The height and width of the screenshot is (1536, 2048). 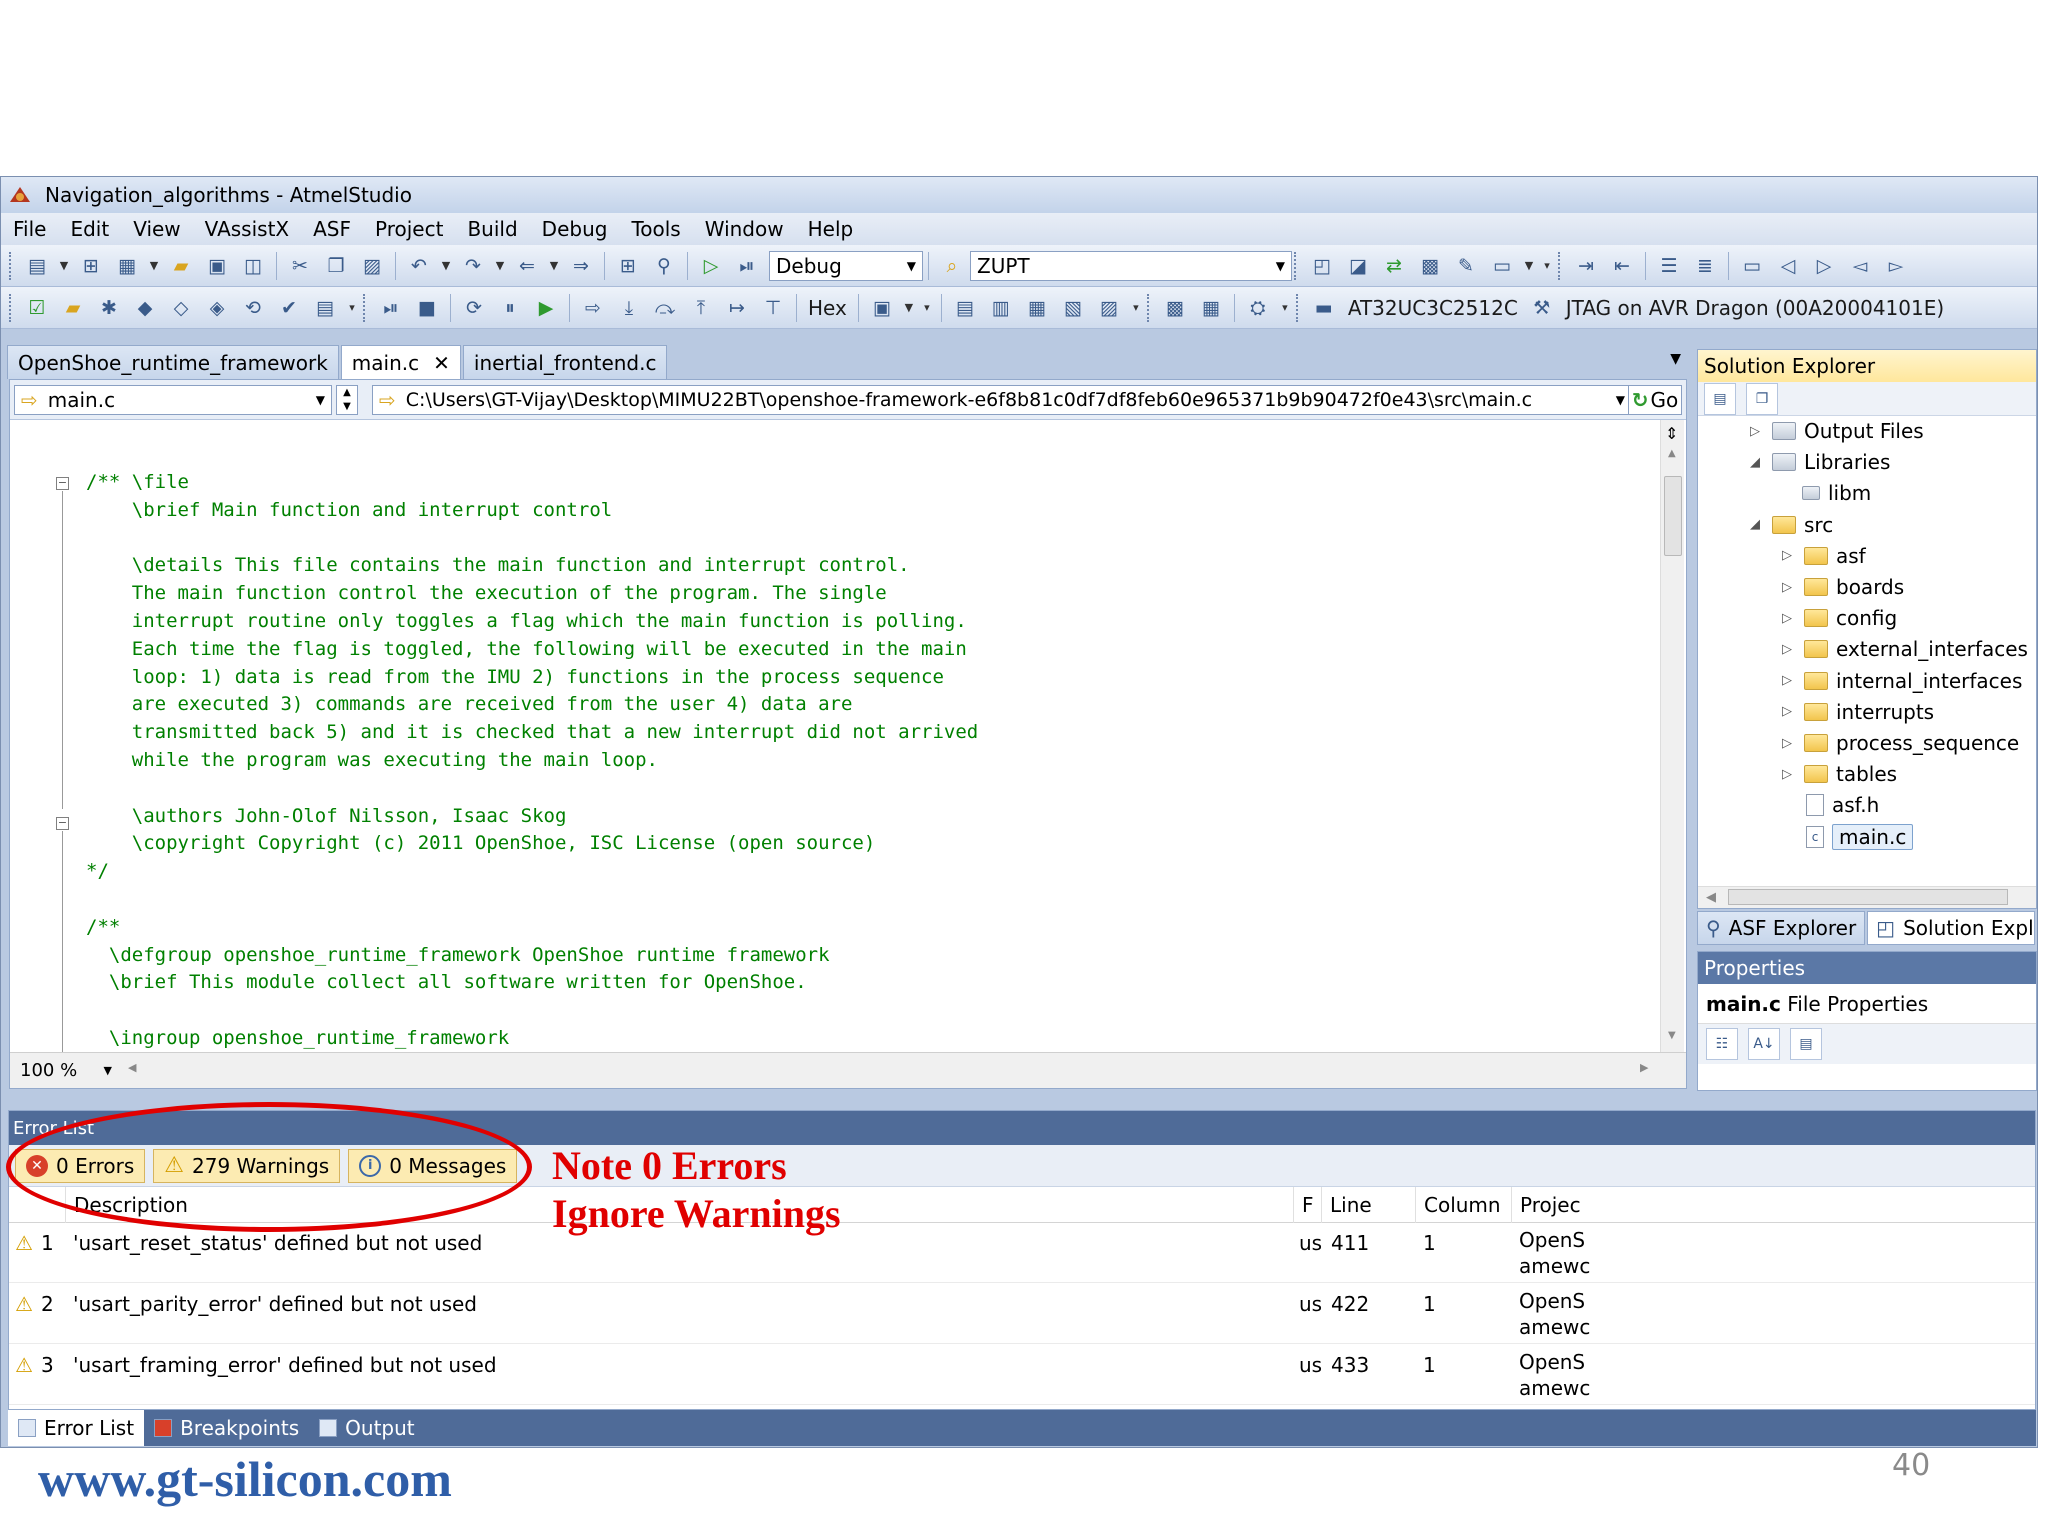 What do you see at coordinates (1644, 1067) in the screenshot?
I see `scroll-right-icon: ▶` at bounding box center [1644, 1067].